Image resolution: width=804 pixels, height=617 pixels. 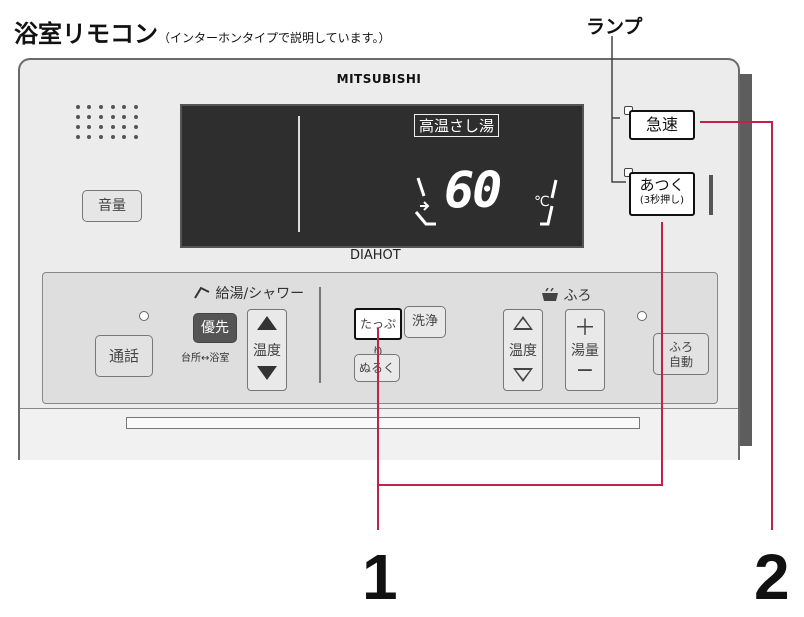 I want to click on callout-number-1: 1, so click(x=380, y=577).